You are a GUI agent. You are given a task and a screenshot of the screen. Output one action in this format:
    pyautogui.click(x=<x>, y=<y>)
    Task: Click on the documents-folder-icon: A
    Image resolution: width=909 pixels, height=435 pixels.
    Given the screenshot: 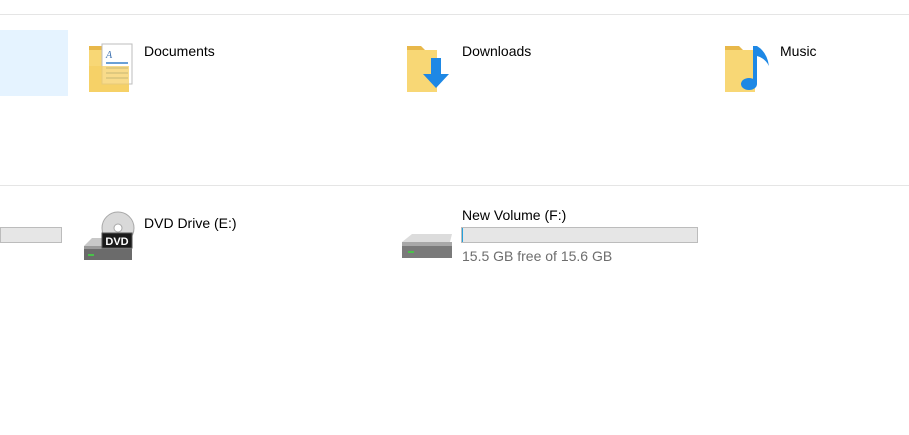 What is the action you would take?
    pyautogui.click(x=110, y=65)
    